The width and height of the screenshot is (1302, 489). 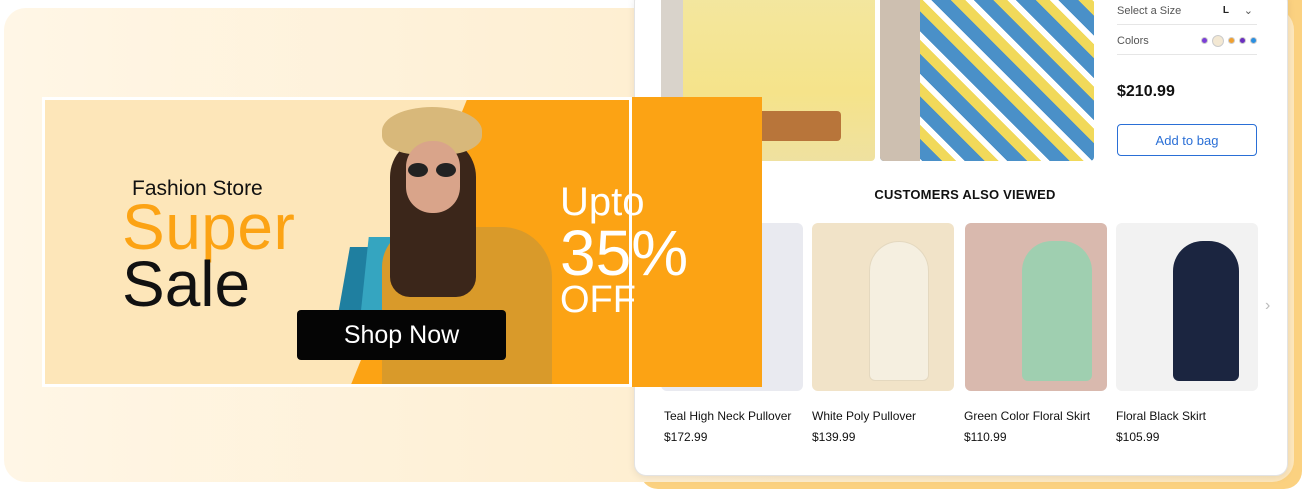 I want to click on size-selector: Select a Size L ⌄, so click(x=1187, y=12).